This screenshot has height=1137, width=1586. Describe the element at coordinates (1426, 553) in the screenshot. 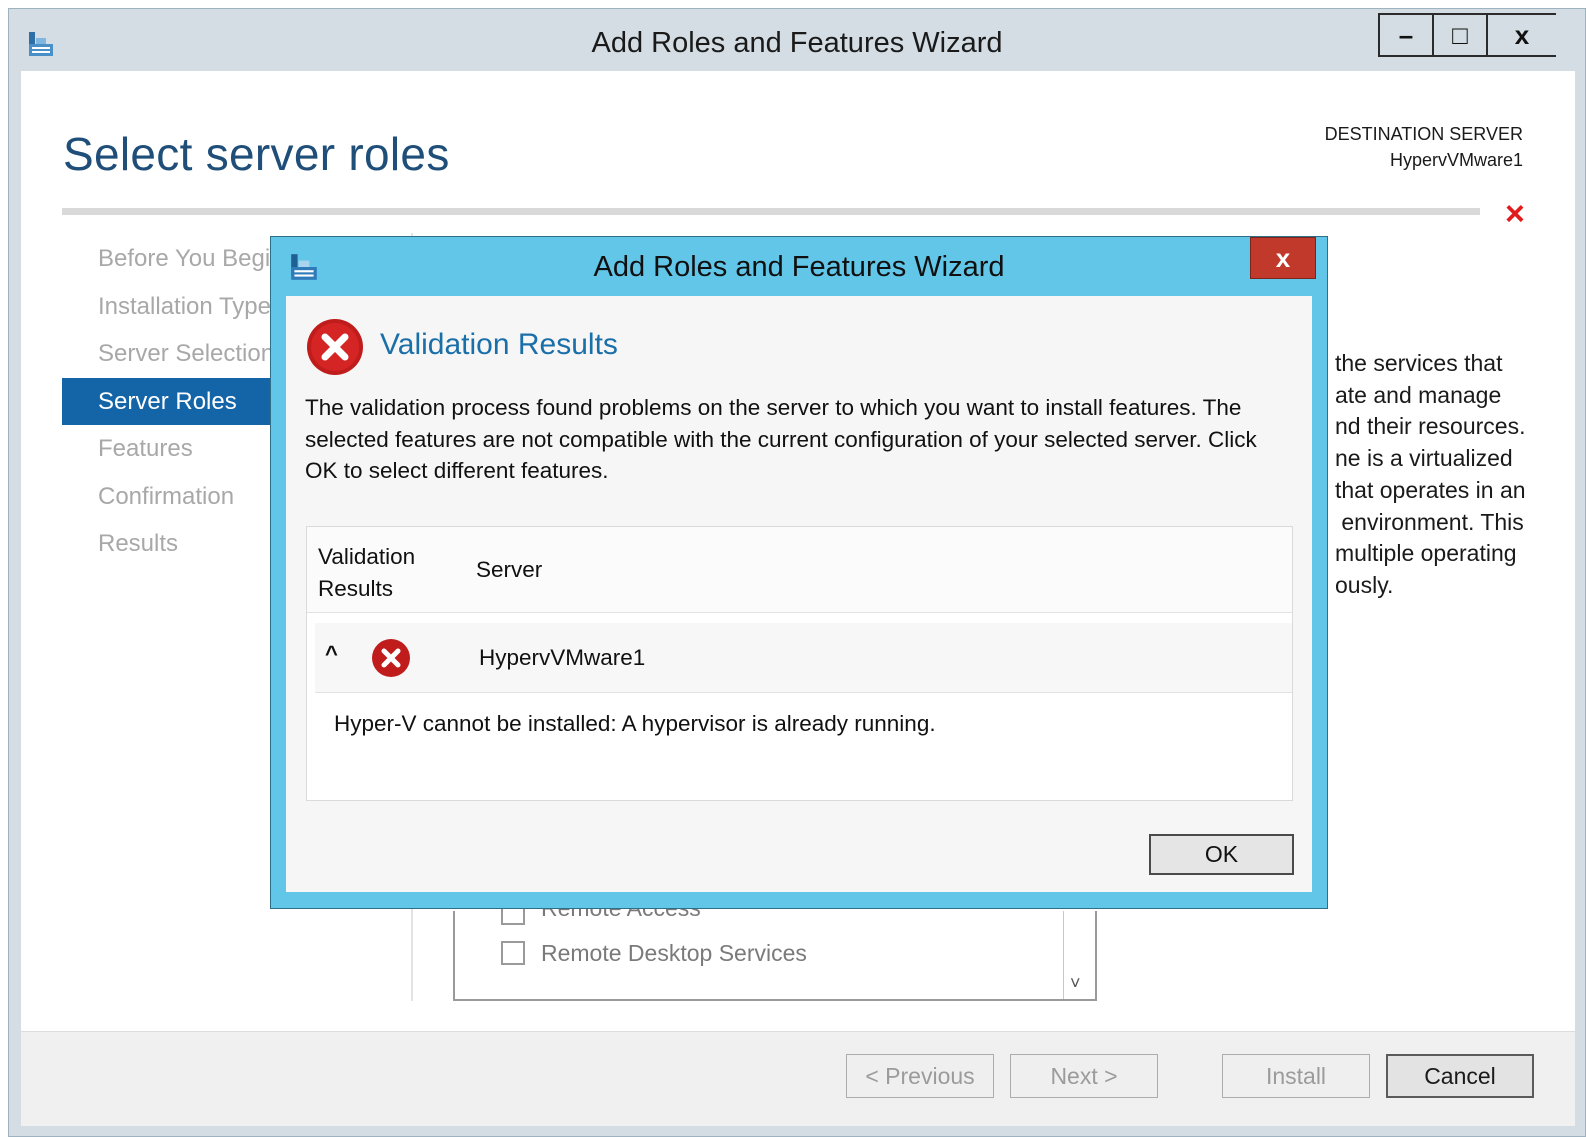

I see `description-line: multiple operating` at that location.